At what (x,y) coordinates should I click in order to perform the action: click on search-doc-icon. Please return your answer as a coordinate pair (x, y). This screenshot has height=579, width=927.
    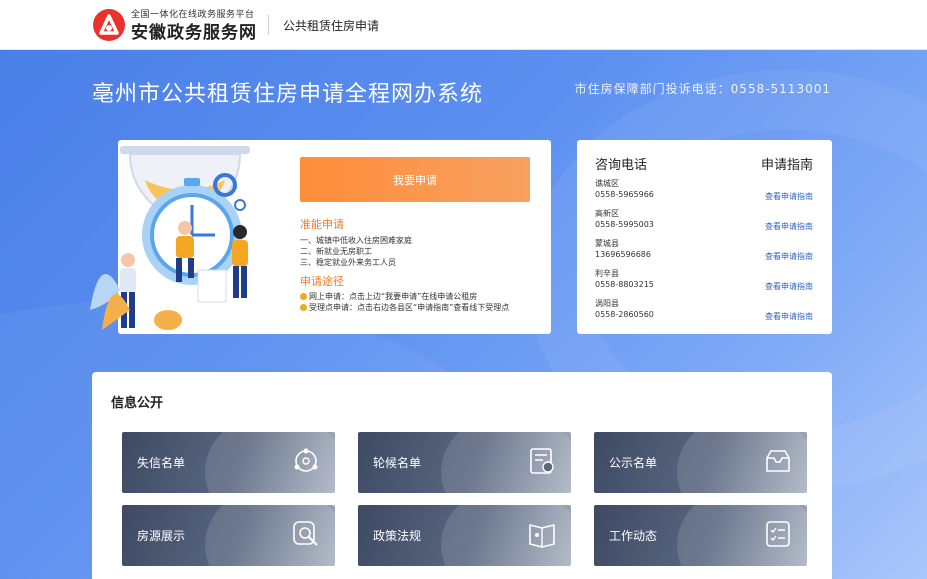
    Looking at the image, I should click on (305, 533).